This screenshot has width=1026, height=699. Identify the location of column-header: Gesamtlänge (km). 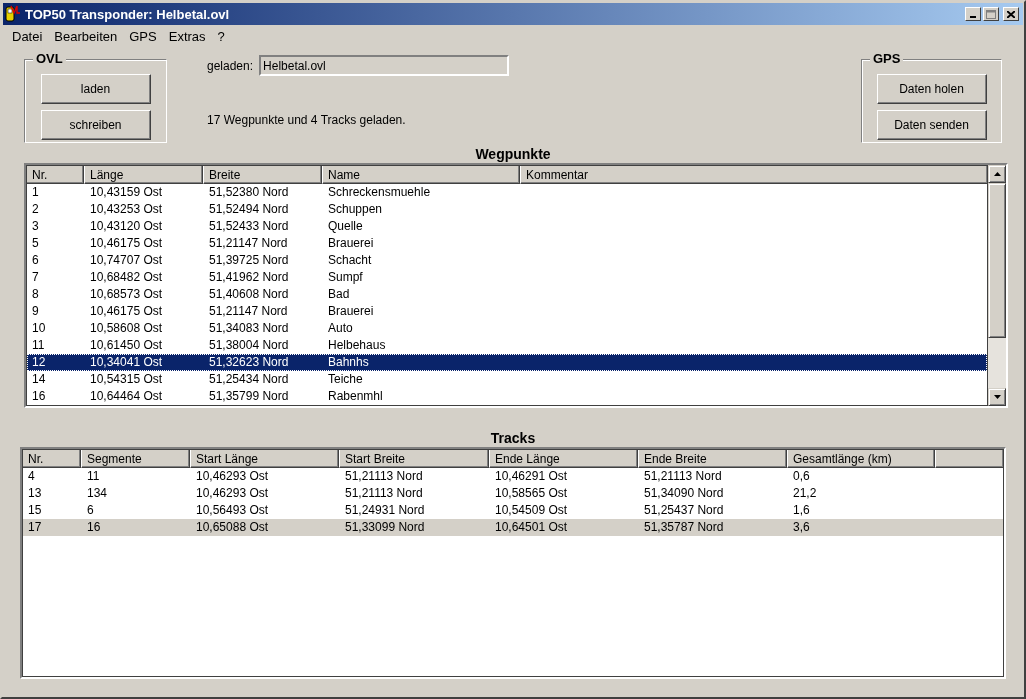
(861, 458).